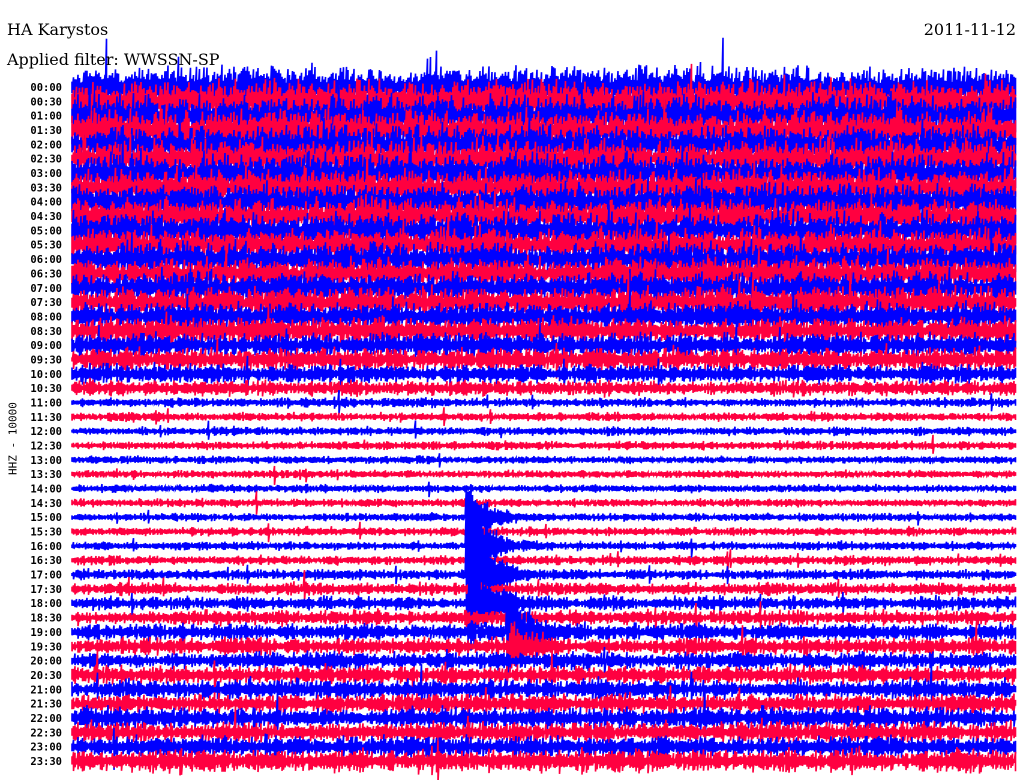 This screenshot has width=1024, height=780. What do you see at coordinates (46, 145) in the screenshot?
I see `row-time-label: 02:00` at bounding box center [46, 145].